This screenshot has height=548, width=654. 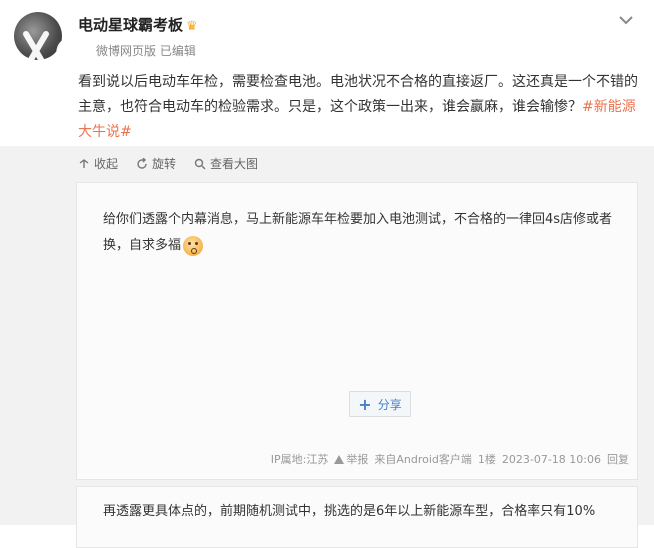 What do you see at coordinates (618, 459) in the screenshot?
I see `reply-link: 回复` at bounding box center [618, 459].